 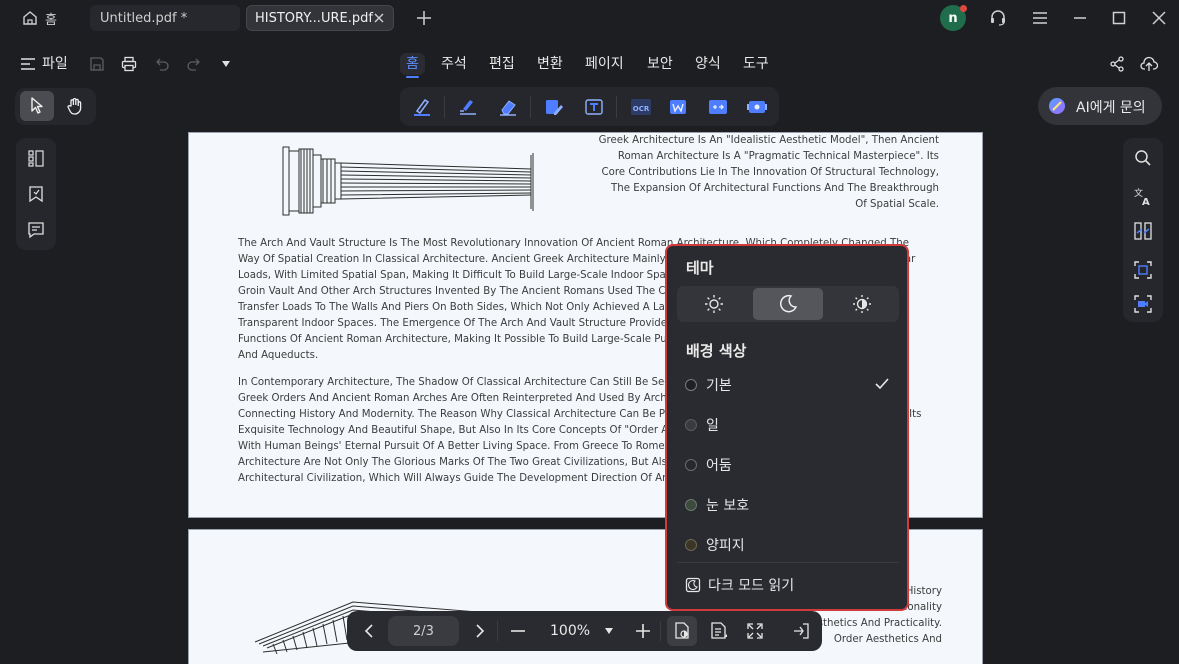 What do you see at coordinates (28, 64) in the screenshot?
I see `file-menu-icon` at bounding box center [28, 64].